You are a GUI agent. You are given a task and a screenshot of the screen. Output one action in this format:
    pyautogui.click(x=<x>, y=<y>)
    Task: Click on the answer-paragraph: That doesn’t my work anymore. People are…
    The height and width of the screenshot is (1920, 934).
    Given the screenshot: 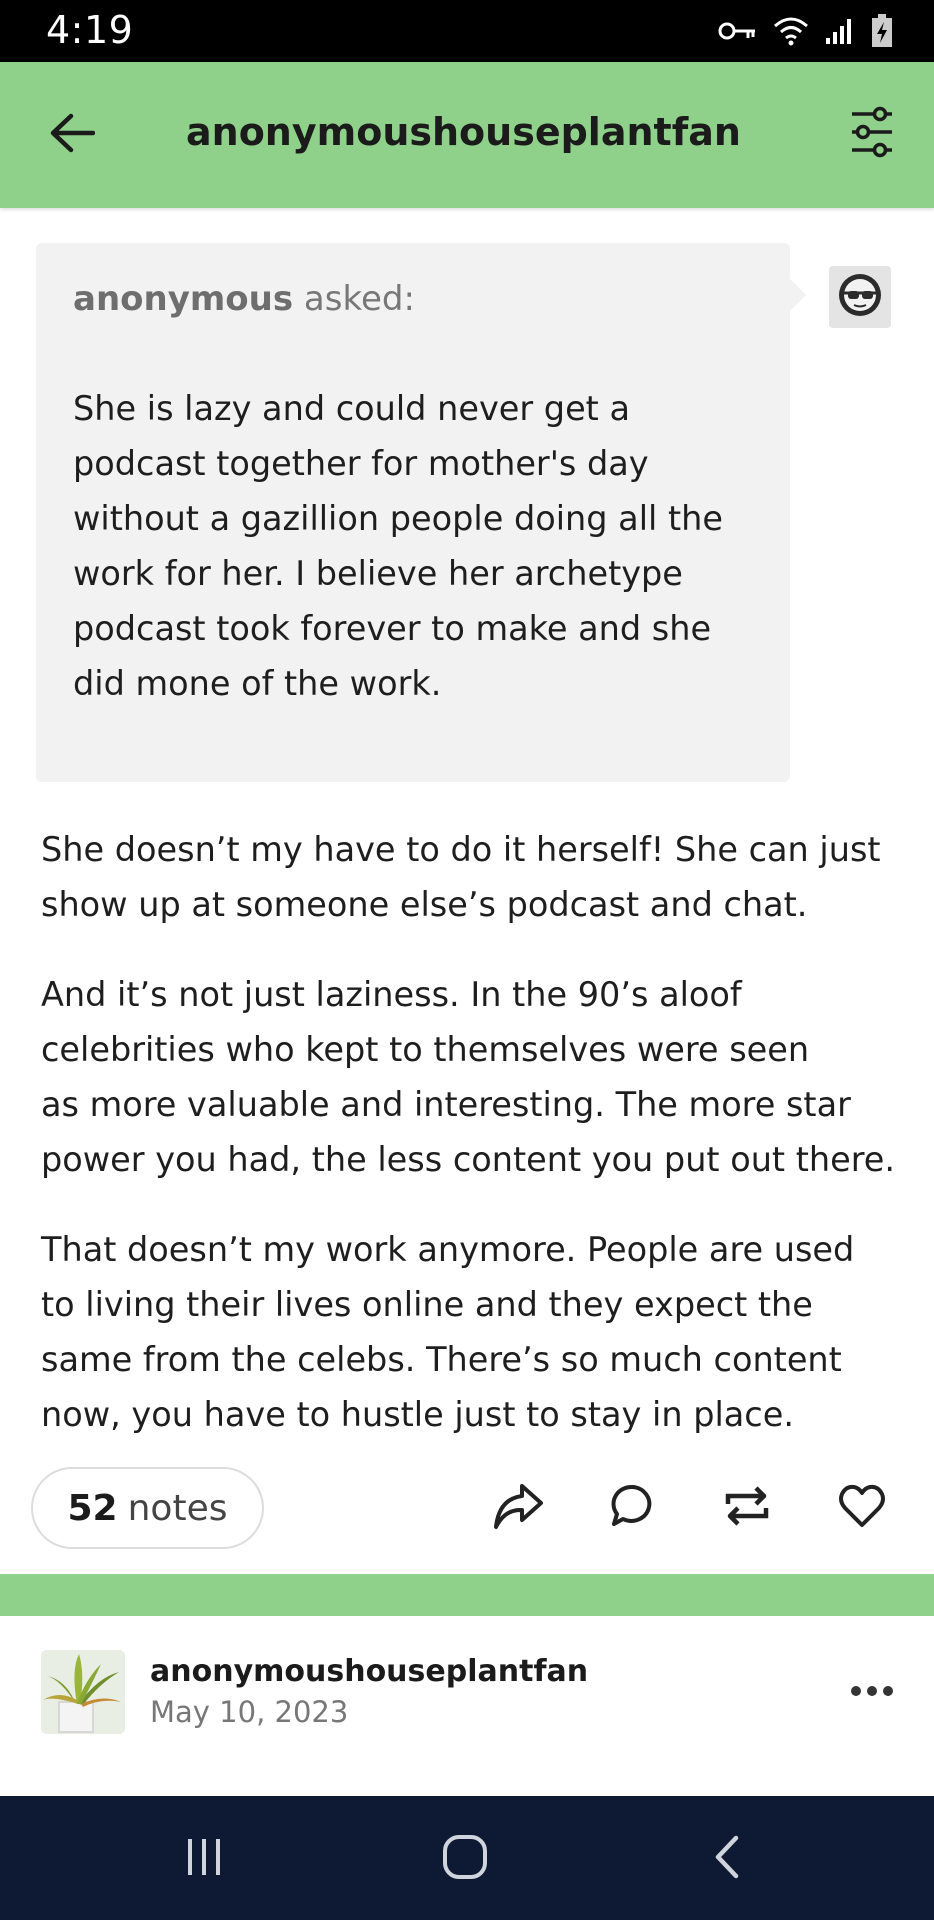 What is the action you would take?
    pyautogui.click(x=476, y=1332)
    